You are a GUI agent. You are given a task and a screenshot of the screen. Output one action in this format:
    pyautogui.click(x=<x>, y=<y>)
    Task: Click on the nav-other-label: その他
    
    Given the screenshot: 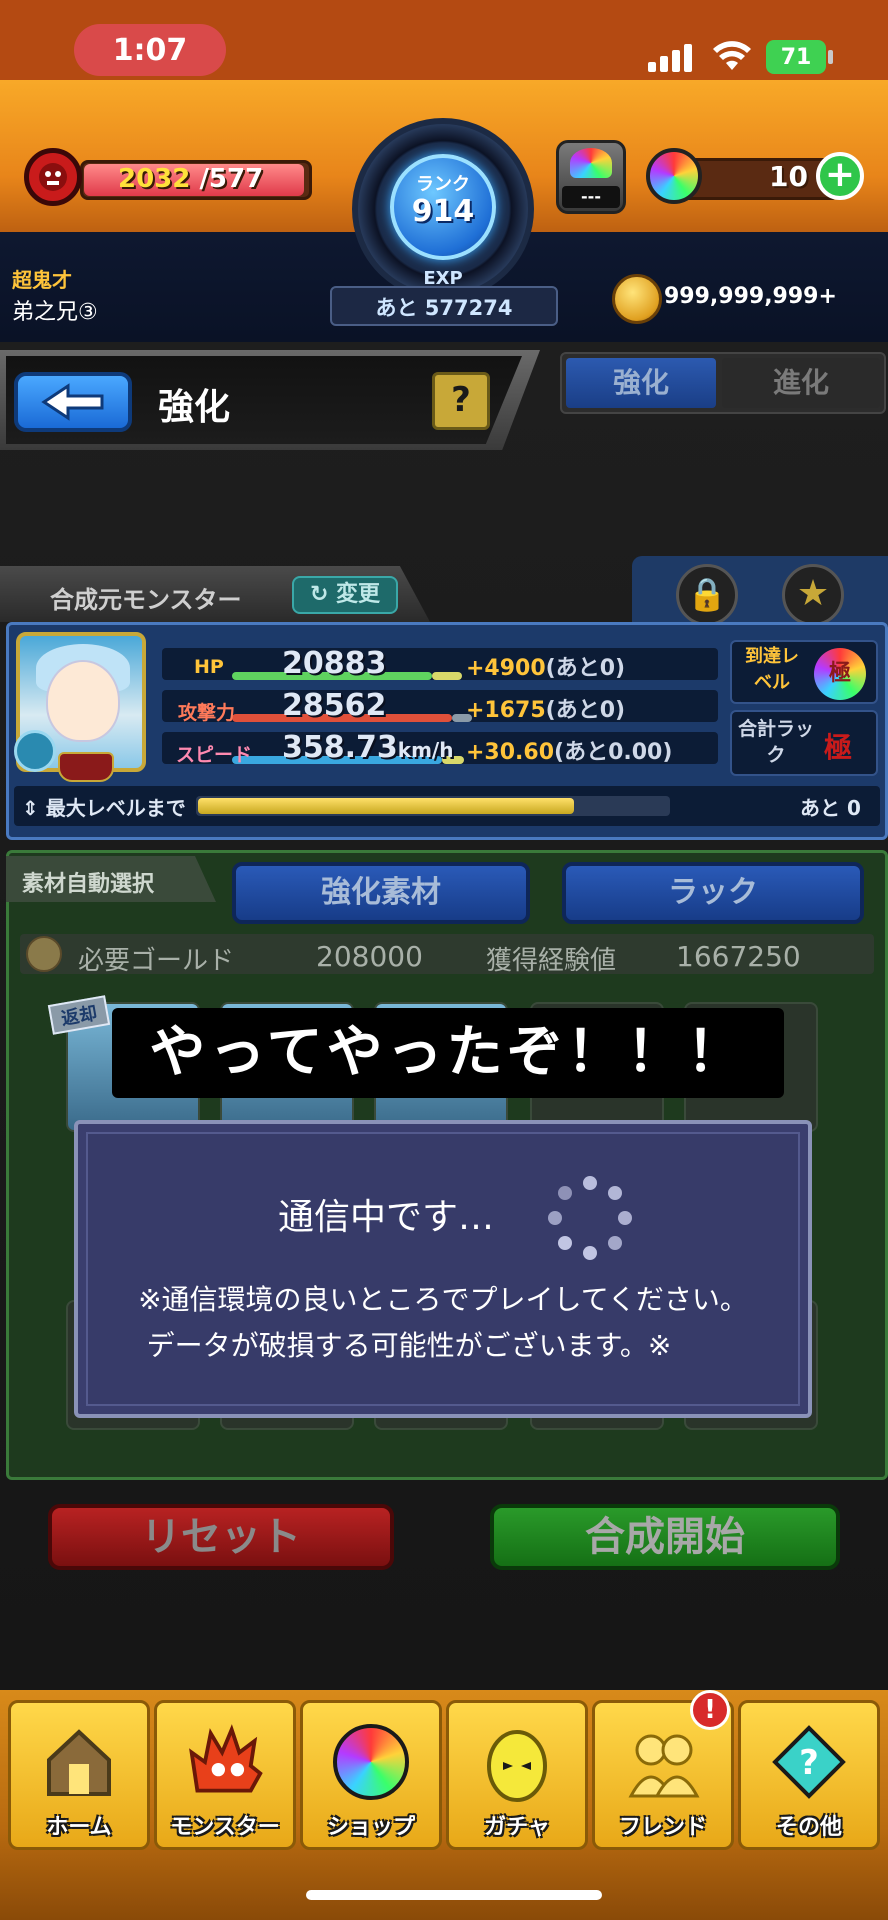 What is the action you would take?
    pyautogui.click(x=808, y=1827)
    